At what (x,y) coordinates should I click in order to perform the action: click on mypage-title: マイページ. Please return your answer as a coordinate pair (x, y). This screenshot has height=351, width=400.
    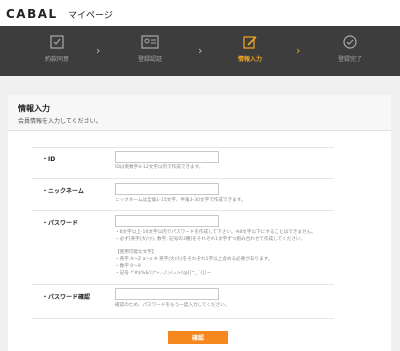
    Looking at the image, I should click on (90, 16).